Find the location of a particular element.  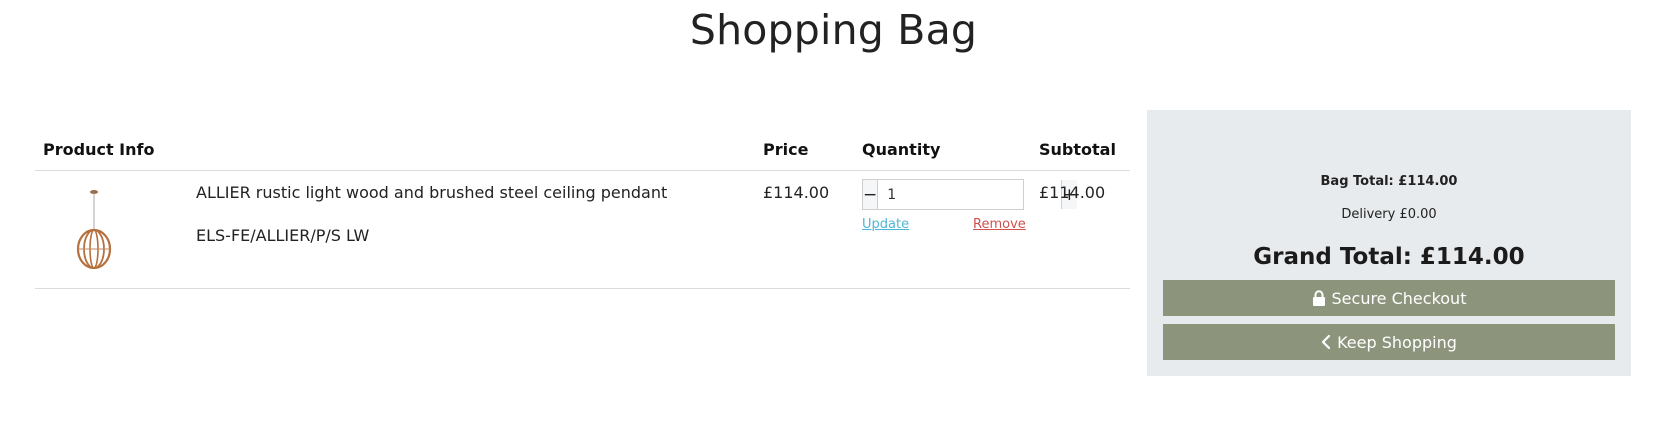

lock-icon is located at coordinates (1319, 298).